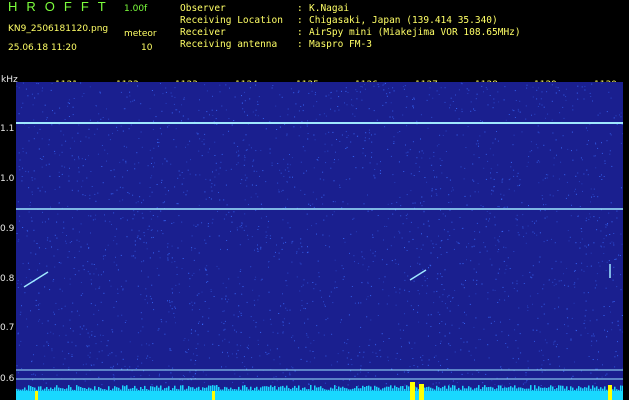  I want to click on y-tick-label: 0.6, so click(7, 379).